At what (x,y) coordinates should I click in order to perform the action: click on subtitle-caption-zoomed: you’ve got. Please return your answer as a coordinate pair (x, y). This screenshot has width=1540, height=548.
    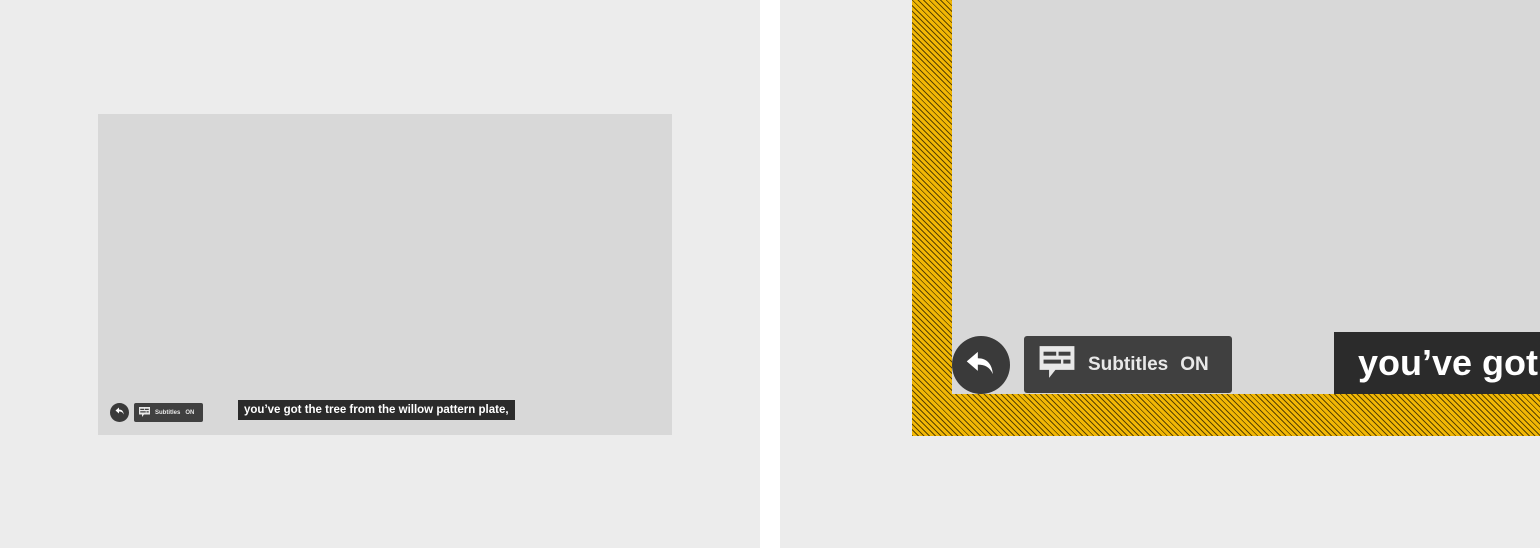
    Looking at the image, I should click on (1437, 363).